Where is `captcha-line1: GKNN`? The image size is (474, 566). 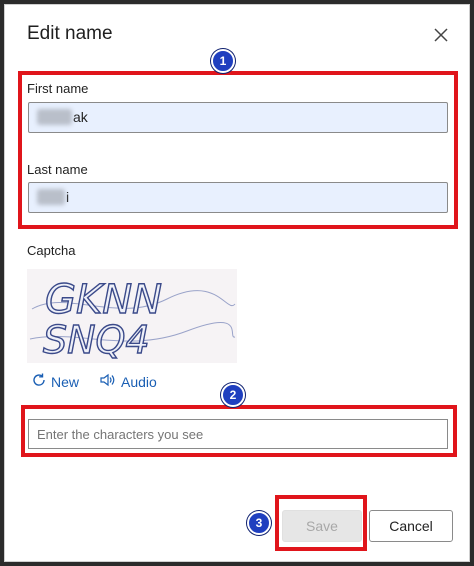
captcha-line1: GKNN is located at coordinates (103, 300).